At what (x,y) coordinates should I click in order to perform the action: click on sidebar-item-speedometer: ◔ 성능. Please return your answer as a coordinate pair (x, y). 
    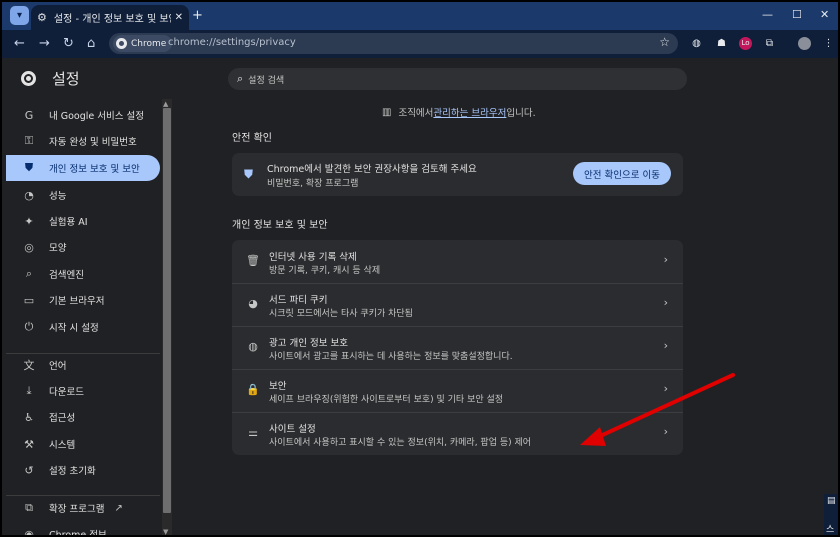
    Looking at the image, I should click on (83, 195).